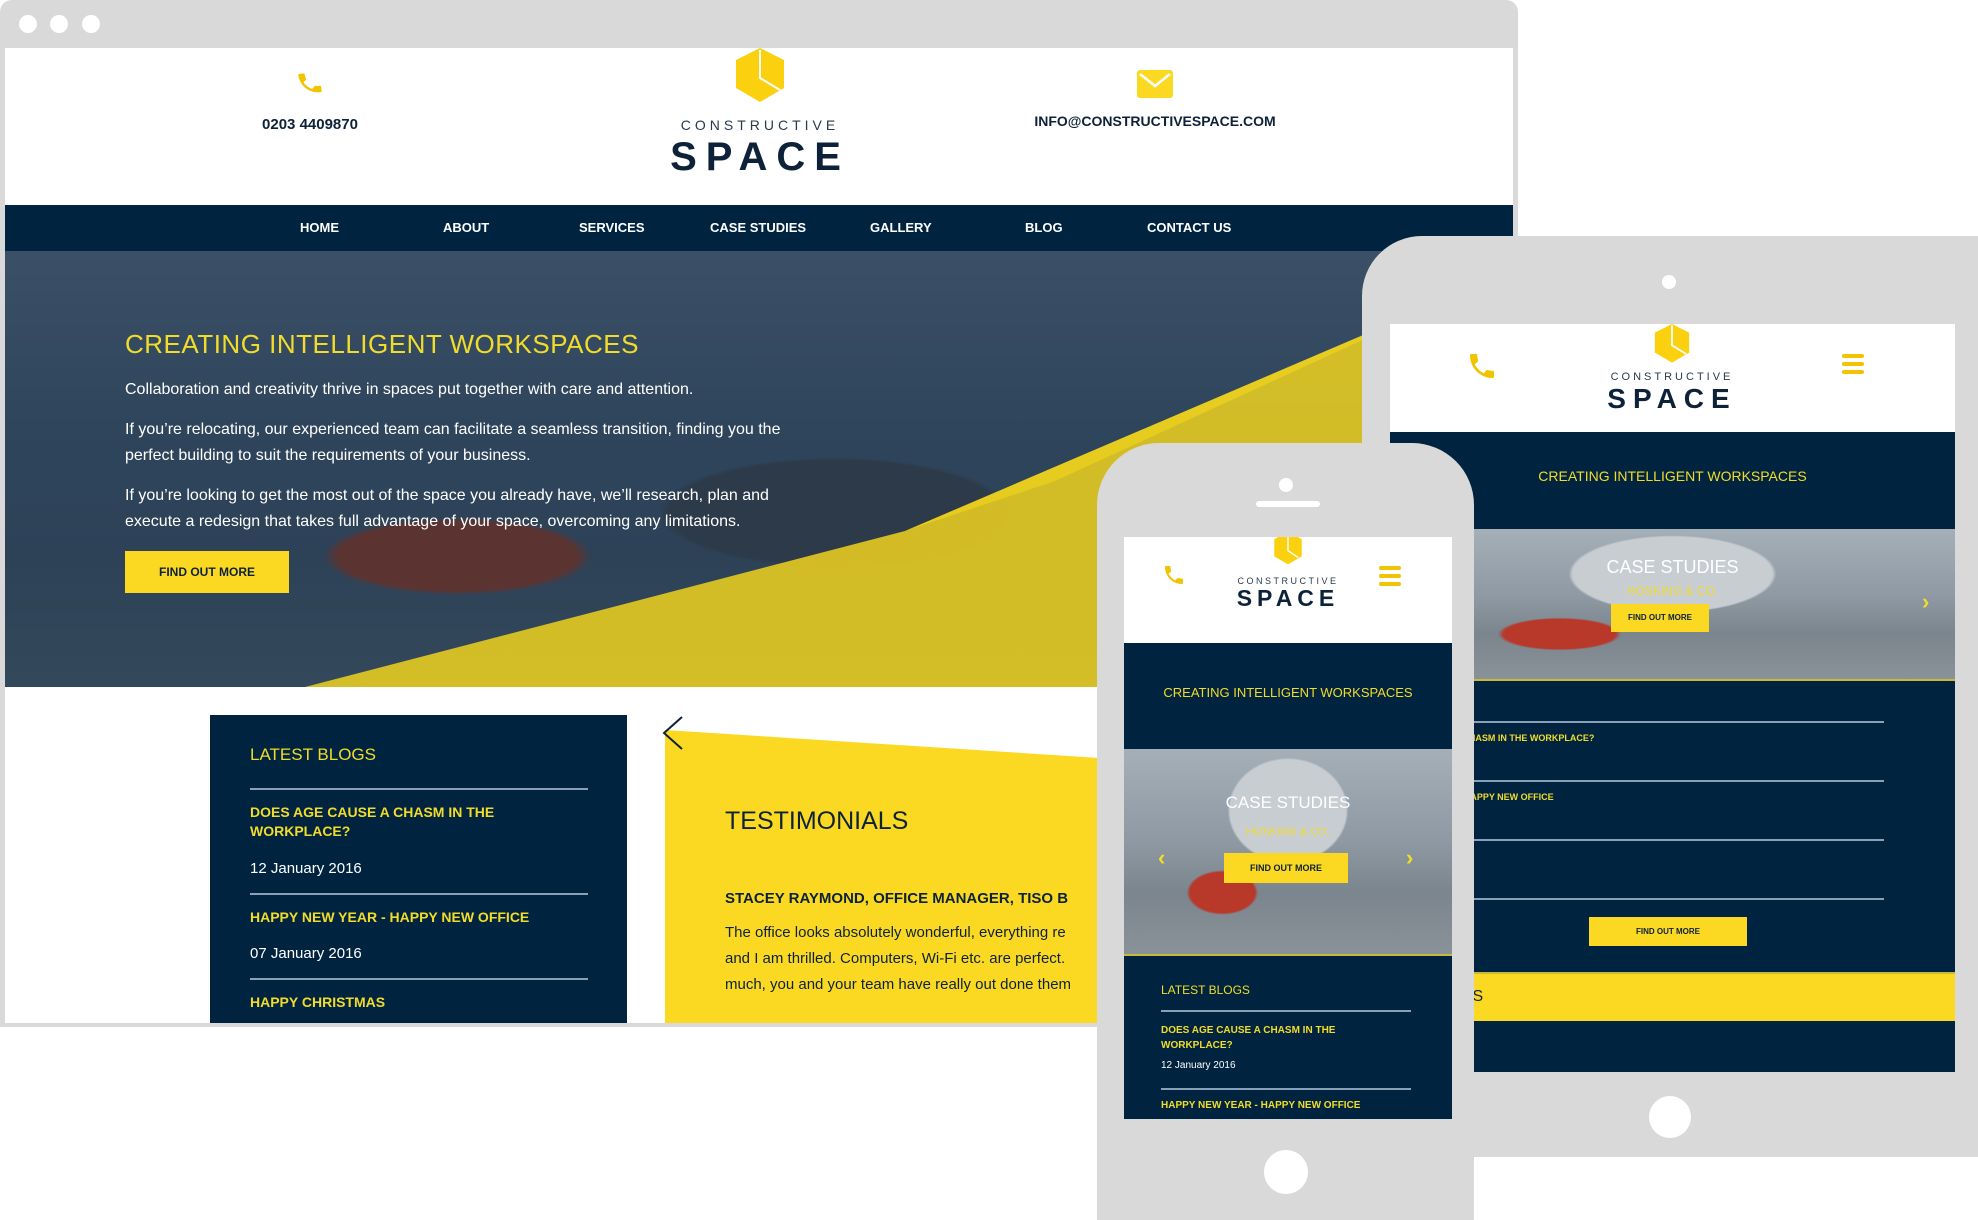 This screenshot has height=1220, width=1978. I want to click on blog-item-title: HAPPY CHRISTMAS, so click(415, 1002).